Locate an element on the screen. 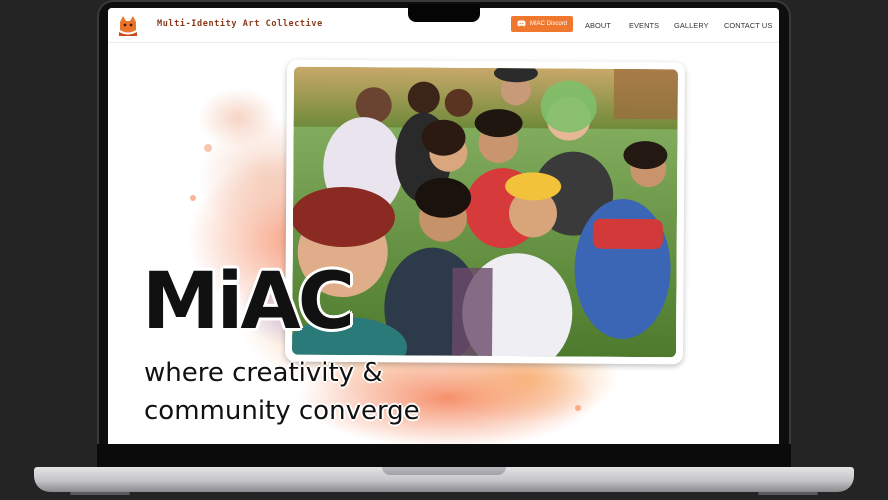 Image resolution: width=888 pixels, height=500 pixels. nav-link-events: EVENTS is located at coordinates (644, 25).